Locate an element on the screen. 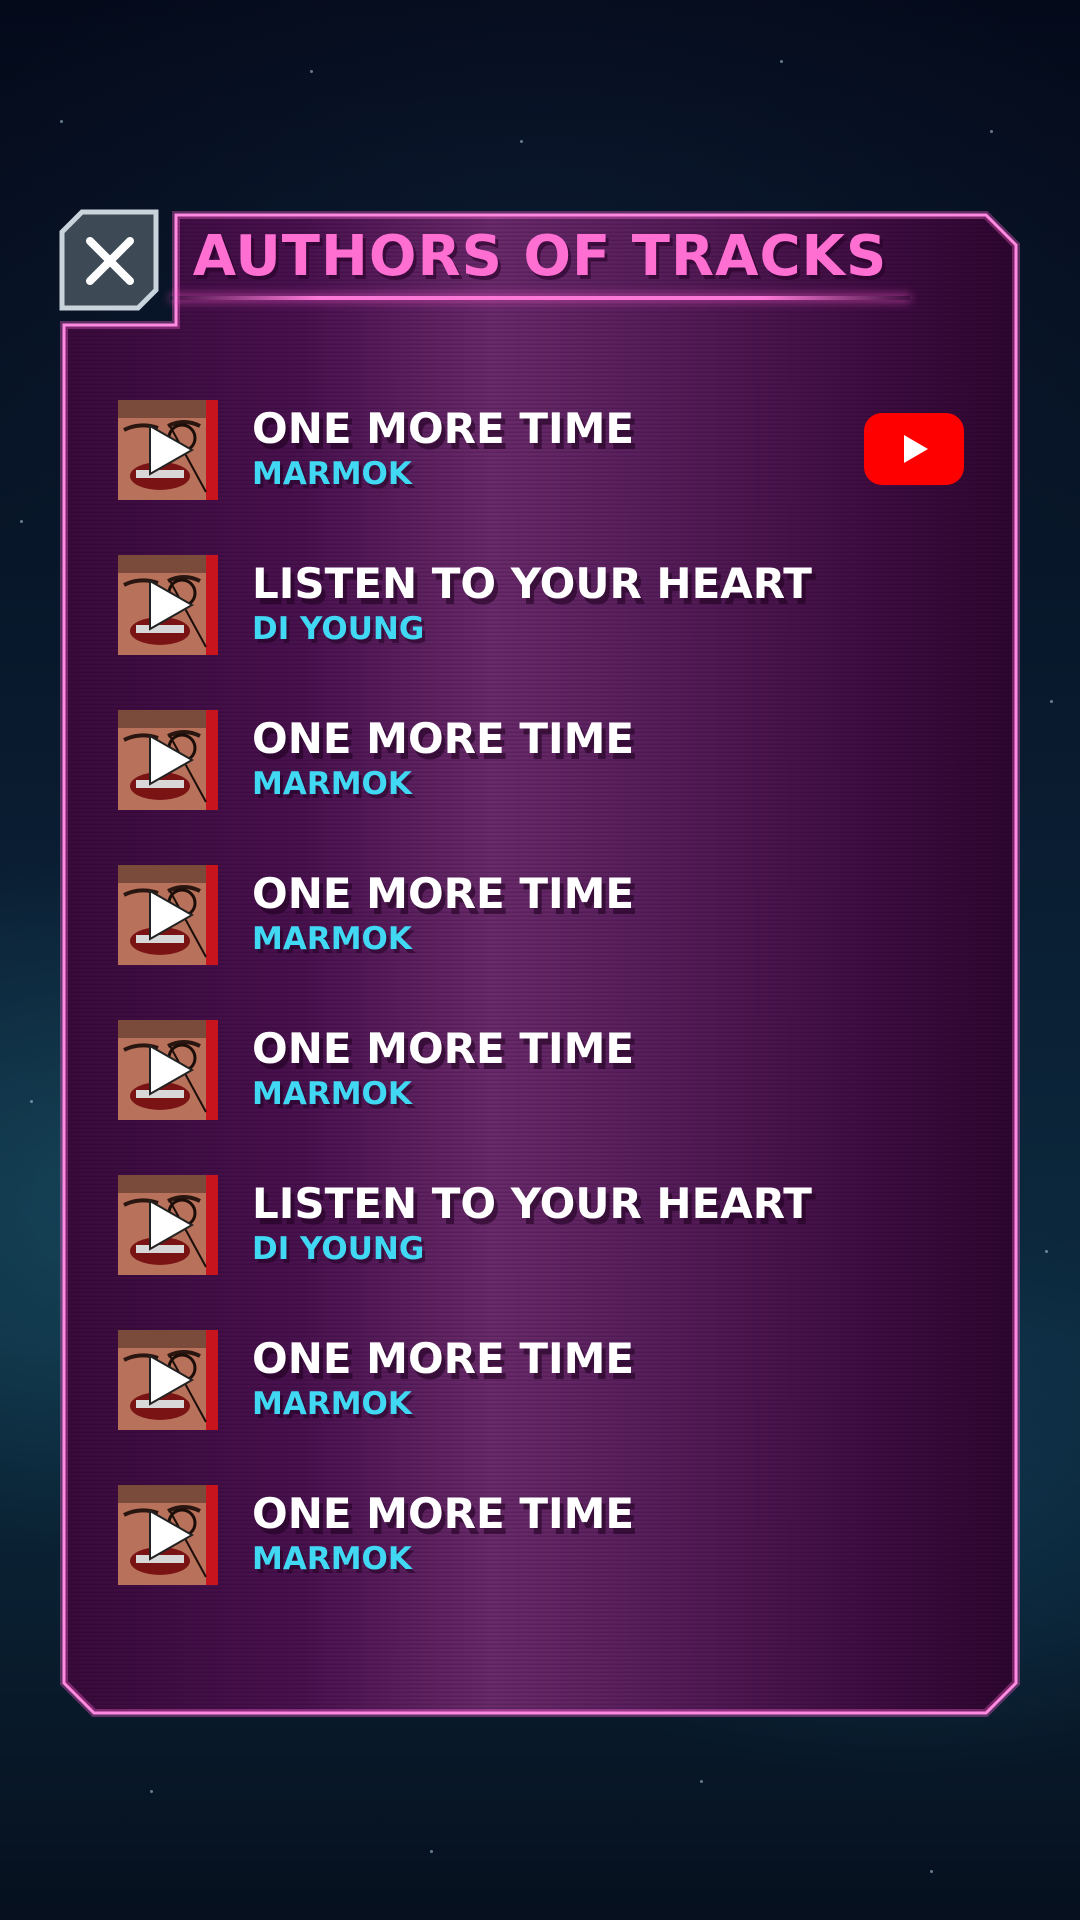  youtube-button is located at coordinates (914, 449).